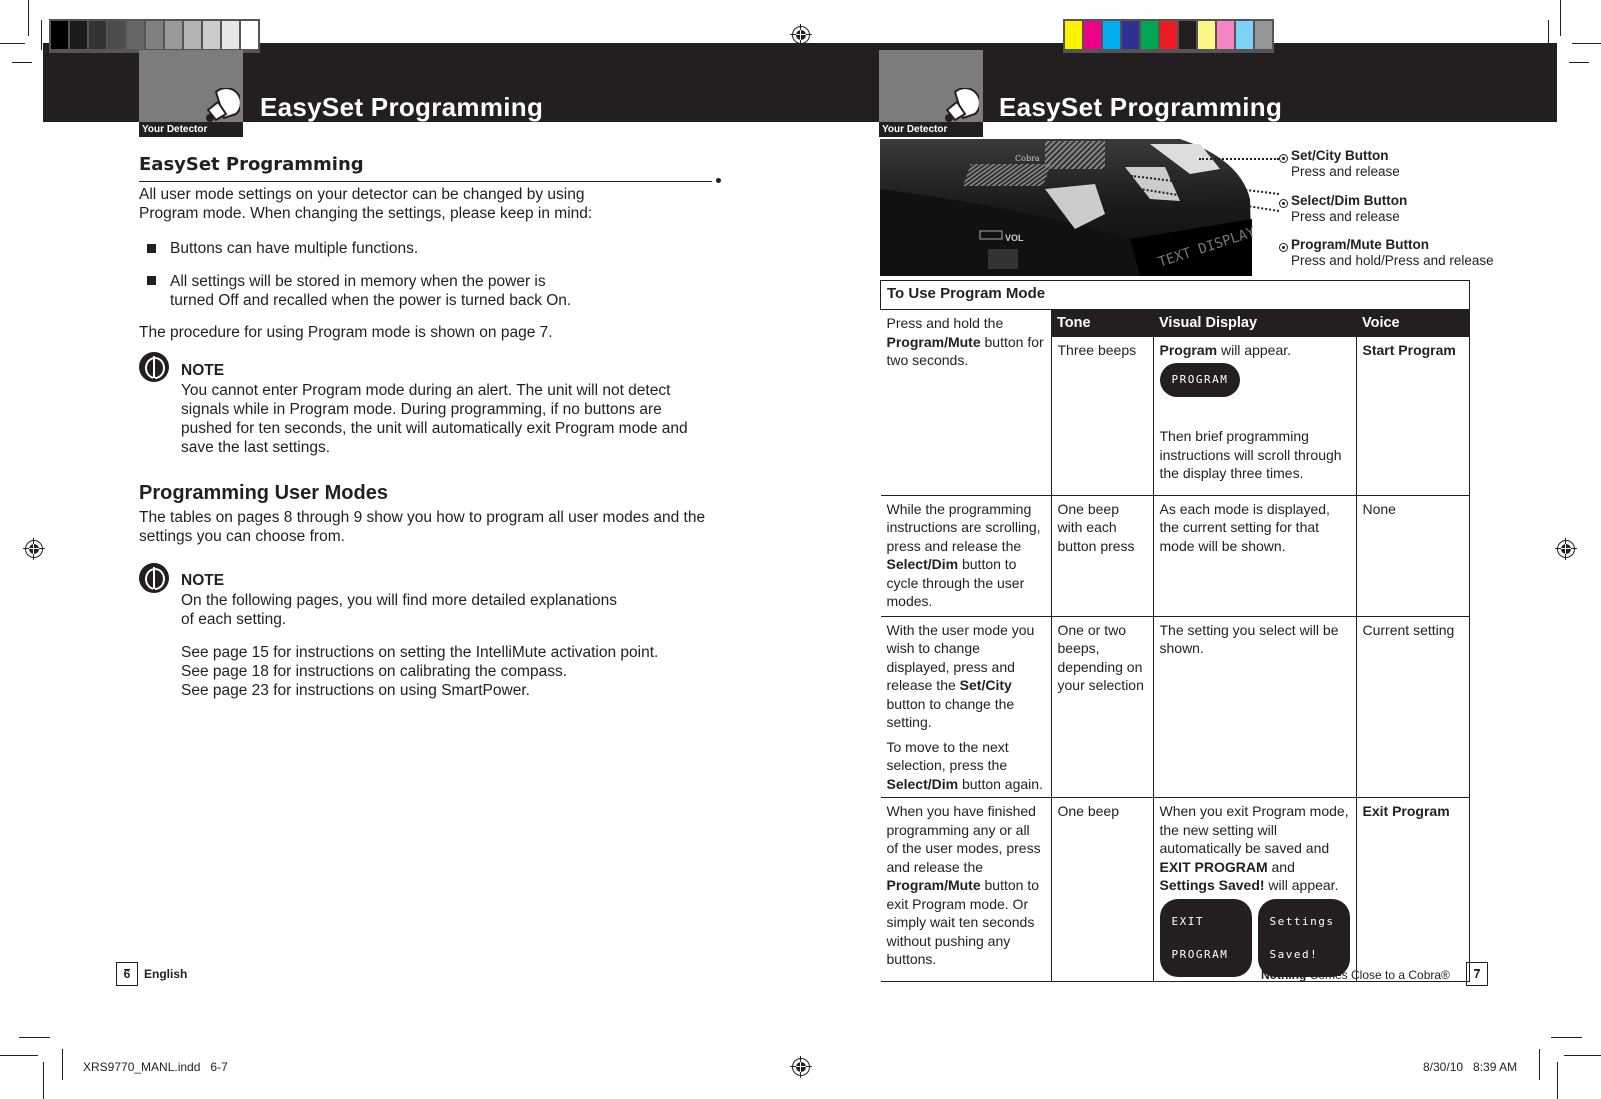  What do you see at coordinates (127, 974) in the screenshot?
I see `page-number-left: 6` at bounding box center [127, 974].